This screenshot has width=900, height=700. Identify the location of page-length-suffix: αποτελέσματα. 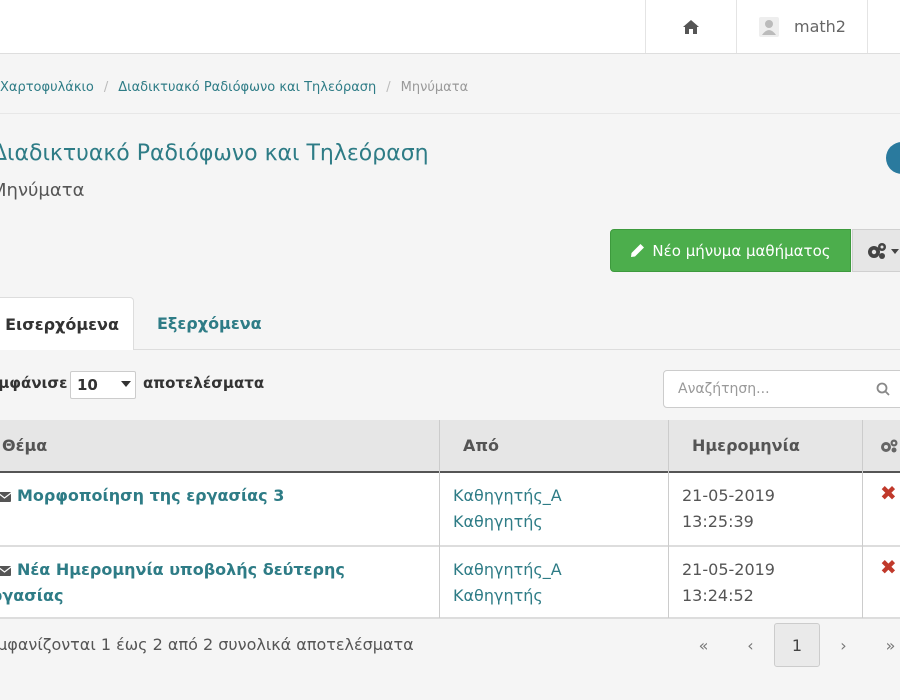
(204, 383).